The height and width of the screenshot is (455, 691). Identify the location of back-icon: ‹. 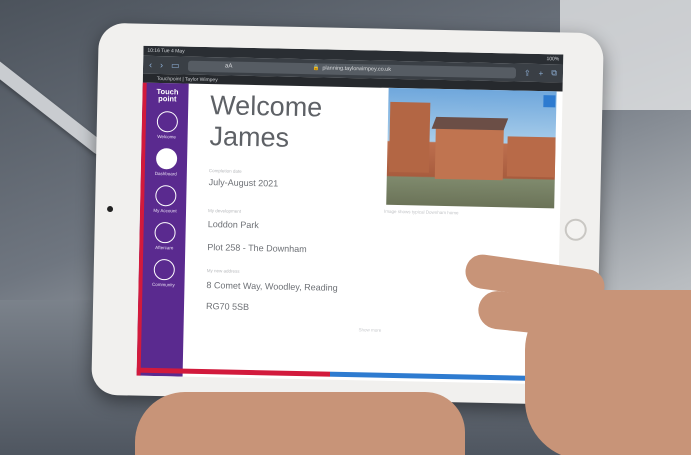
(150, 65).